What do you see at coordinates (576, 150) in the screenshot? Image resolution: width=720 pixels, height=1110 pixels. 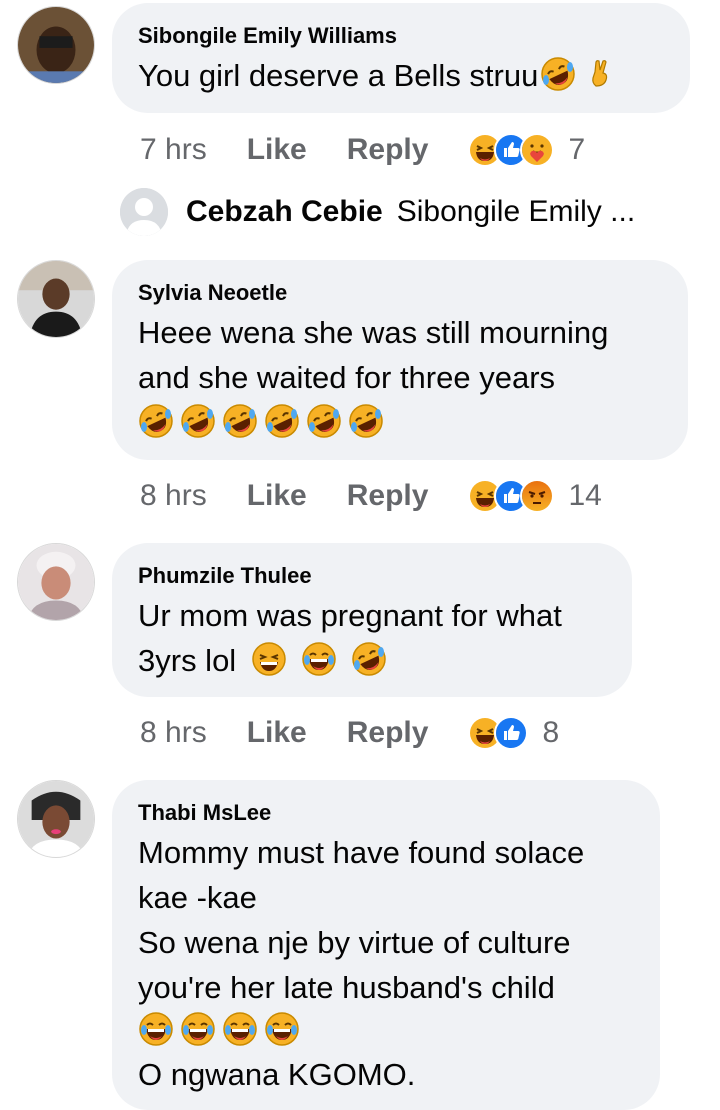 I see `reaction-count: 7` at bounding box center [576, 150].